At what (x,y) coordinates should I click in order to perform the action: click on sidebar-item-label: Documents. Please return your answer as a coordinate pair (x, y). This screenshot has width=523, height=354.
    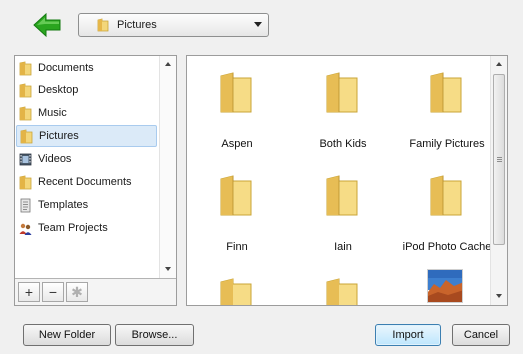
    Looking at the image, I should click on (66, 68).